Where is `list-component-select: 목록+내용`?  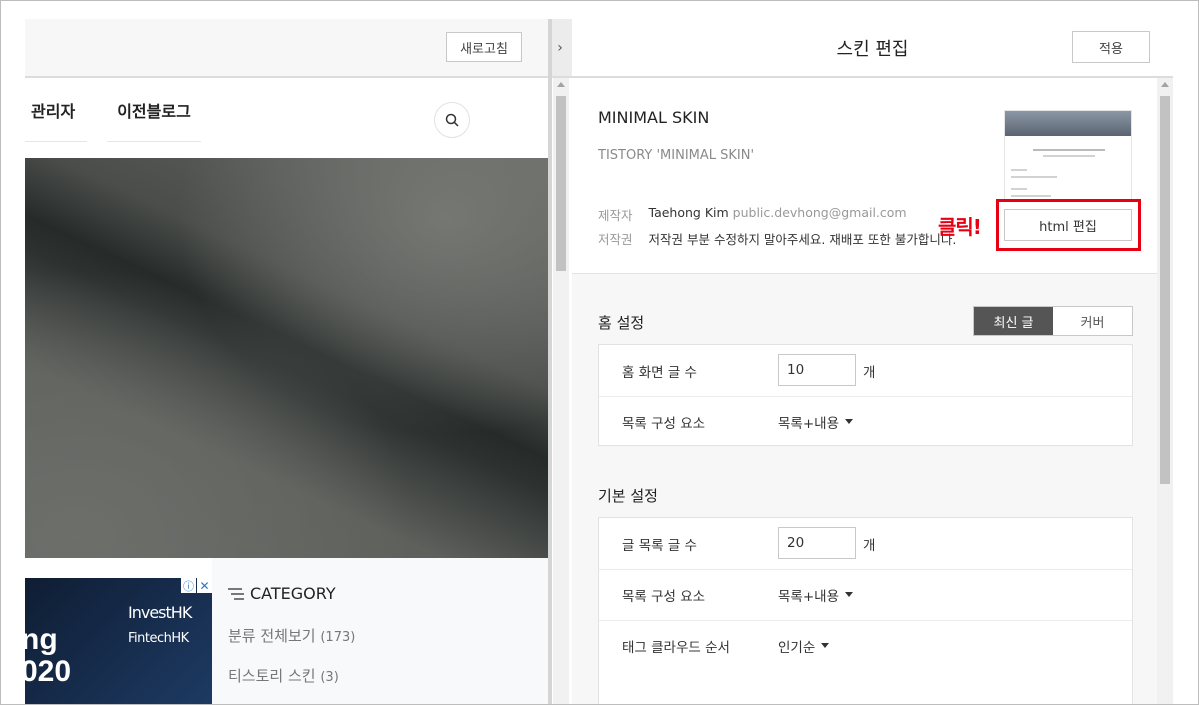 list-component-select: 목록+내용 is located at coordinates (815, 594).